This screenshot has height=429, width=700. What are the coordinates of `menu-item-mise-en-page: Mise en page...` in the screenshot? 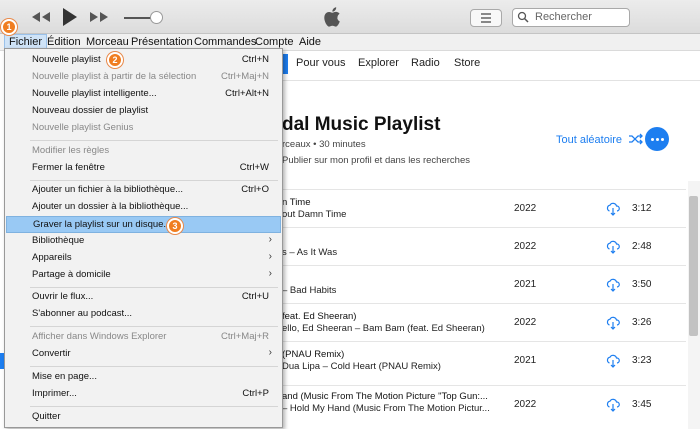 It's located at (143, 377).